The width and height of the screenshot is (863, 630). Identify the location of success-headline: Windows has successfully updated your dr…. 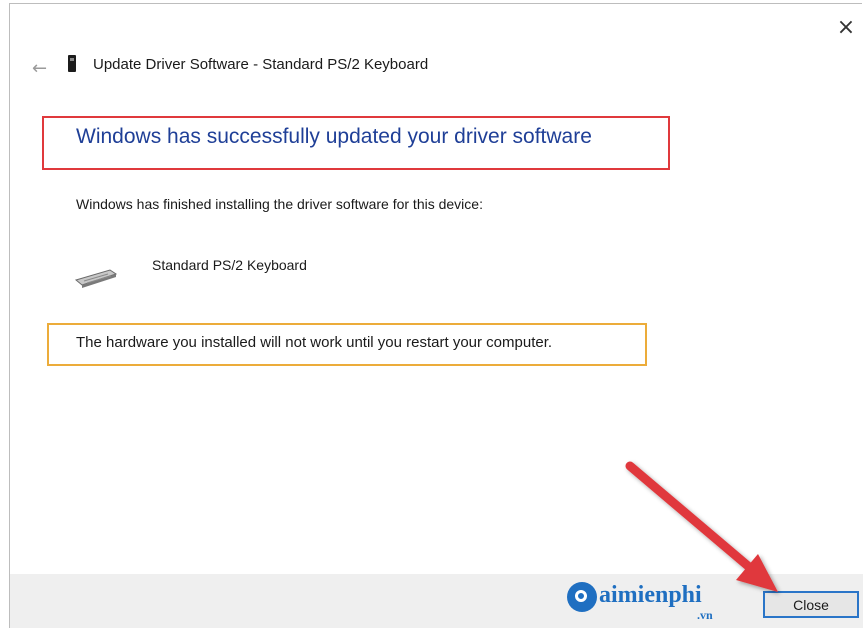
(334, 136).